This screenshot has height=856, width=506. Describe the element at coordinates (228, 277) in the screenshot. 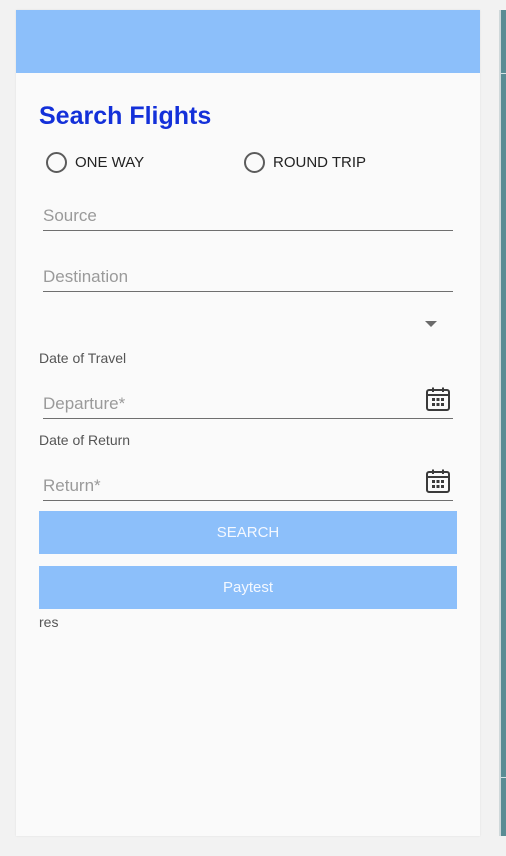

I see `destination-input` at that location.